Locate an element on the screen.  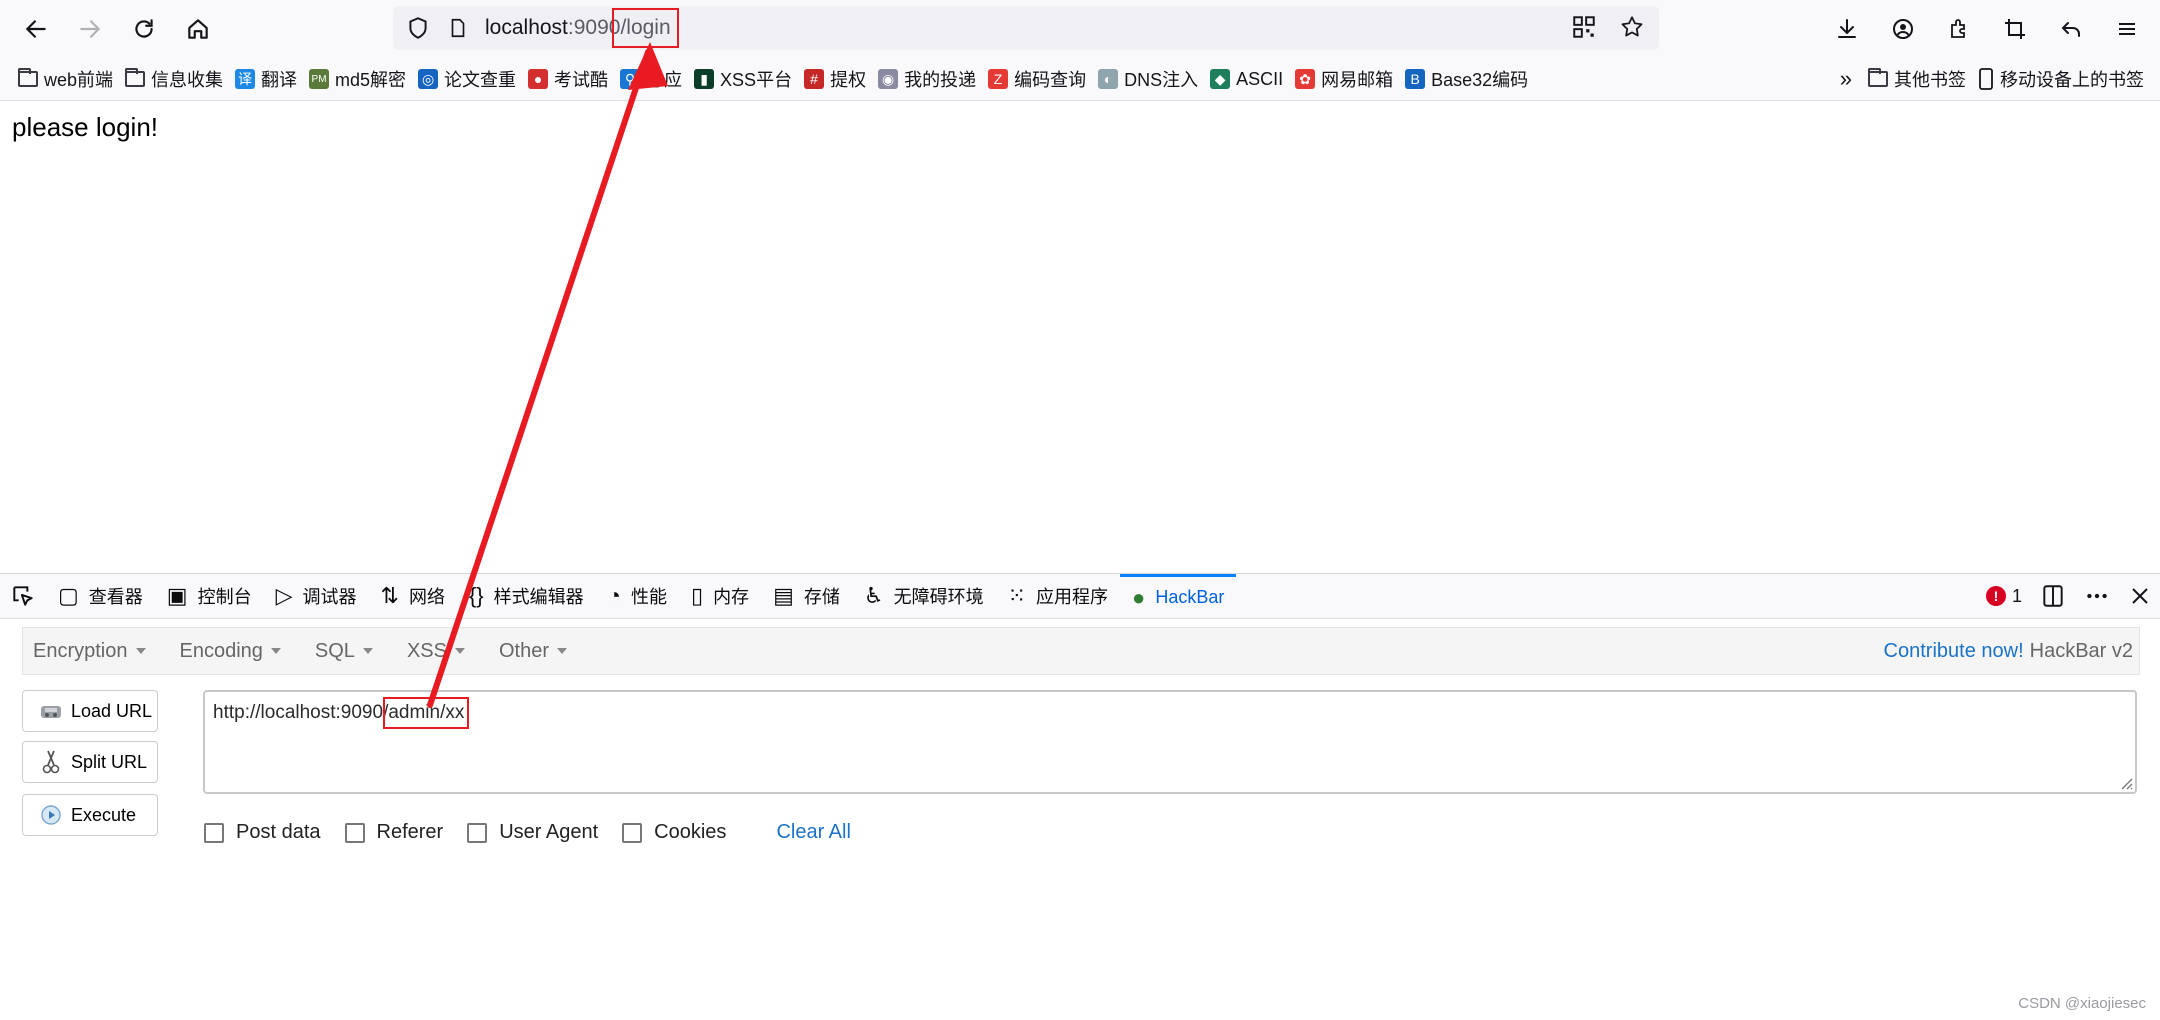
devtools-tab: ▢ 查看器 is located at coordinates (100, 596).